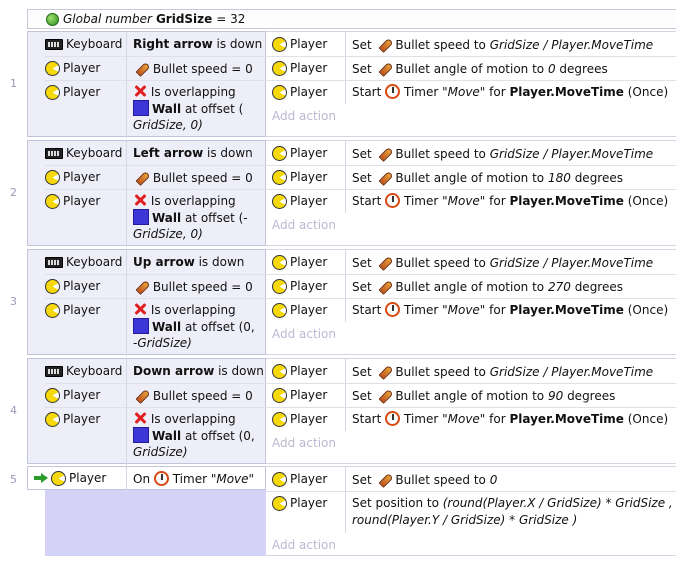 This screenshot has height=566, width=676. I want to click on condition-text: Right arrow is down, so click(197, 42).